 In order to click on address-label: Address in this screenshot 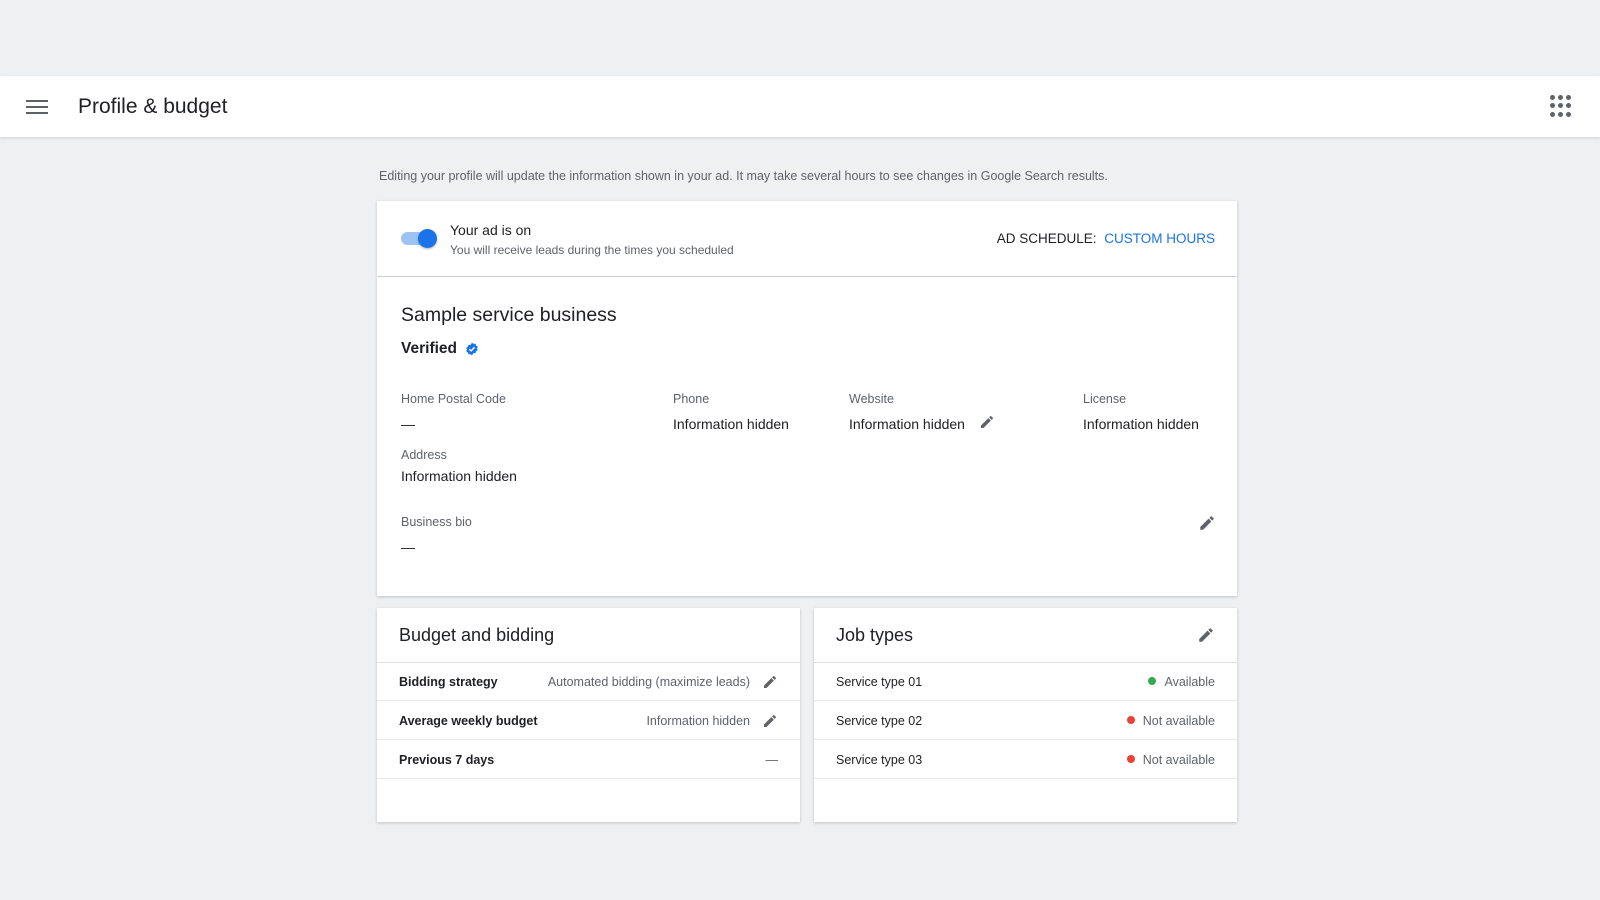, I will do `click(424, 455)`.